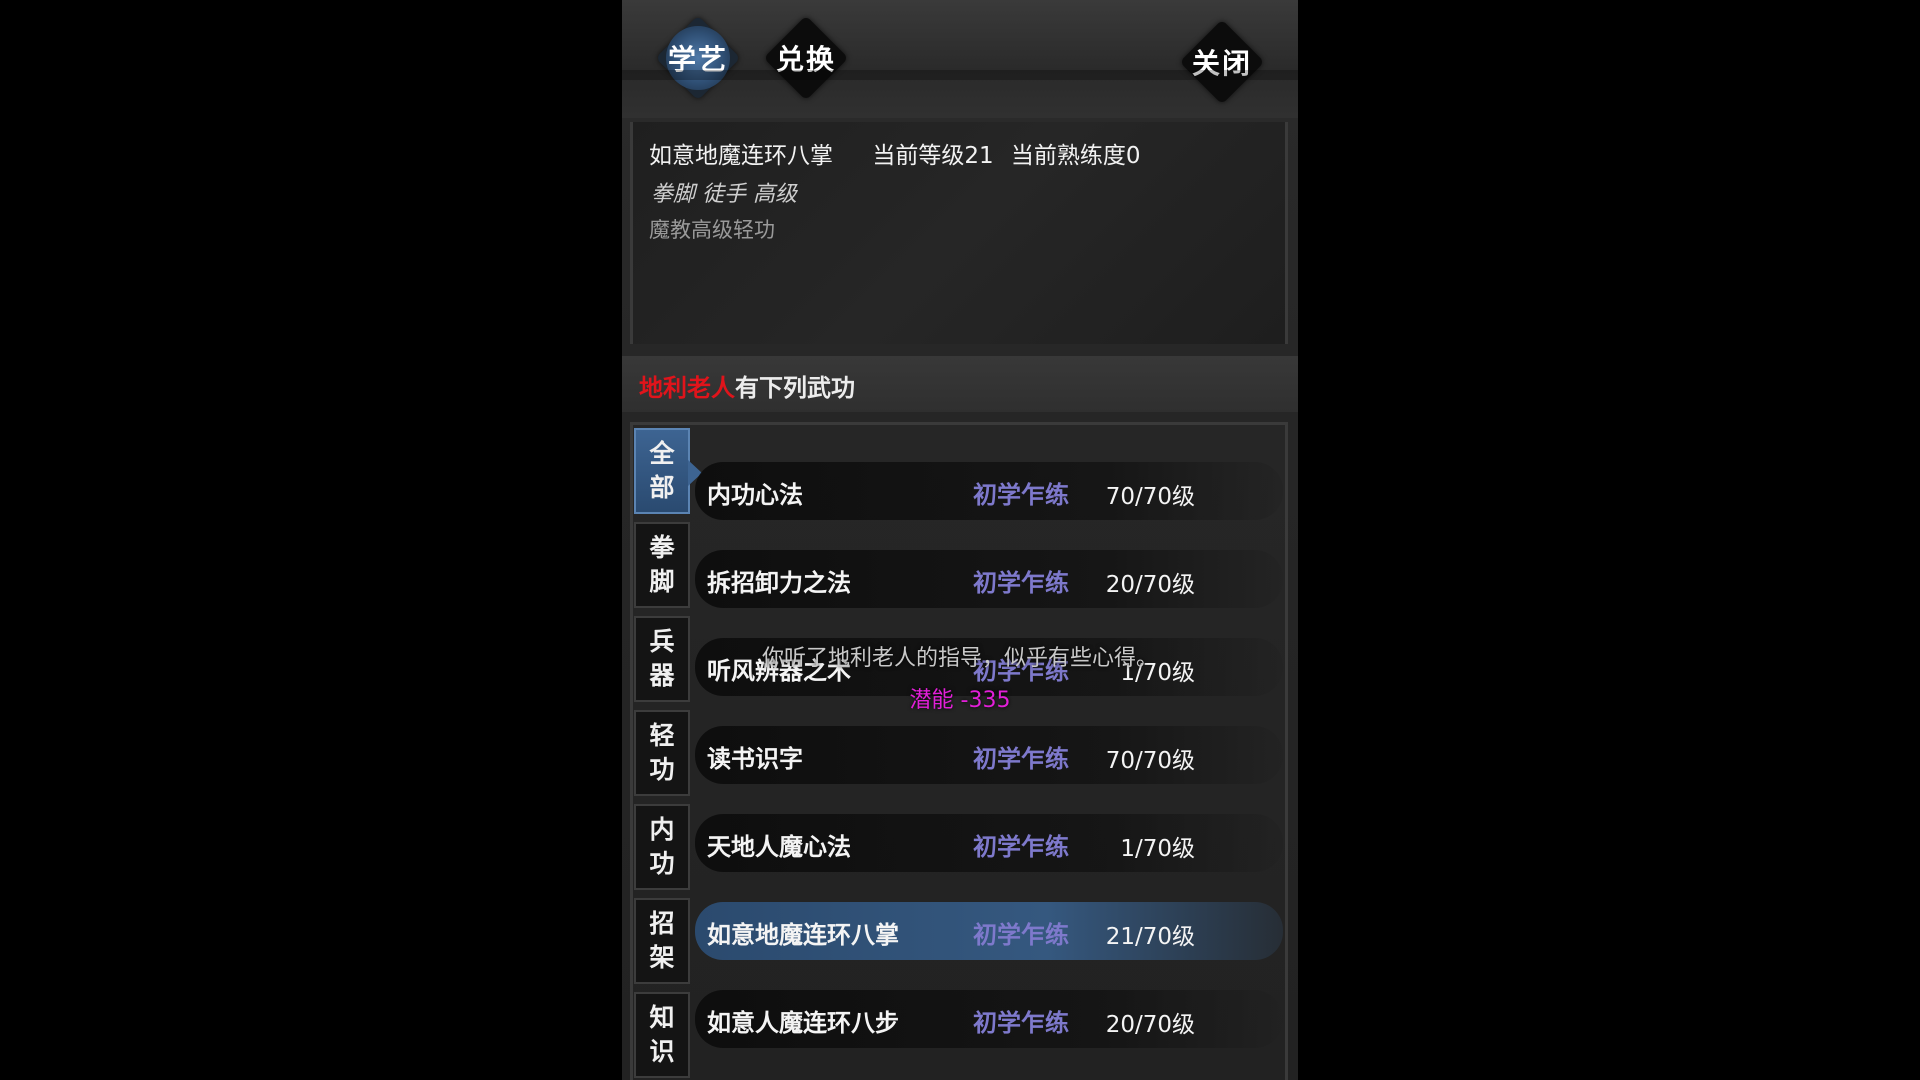  Describe the element at coordinates (662, 487) in the screenshot. I see `category-label: 部` at that location.